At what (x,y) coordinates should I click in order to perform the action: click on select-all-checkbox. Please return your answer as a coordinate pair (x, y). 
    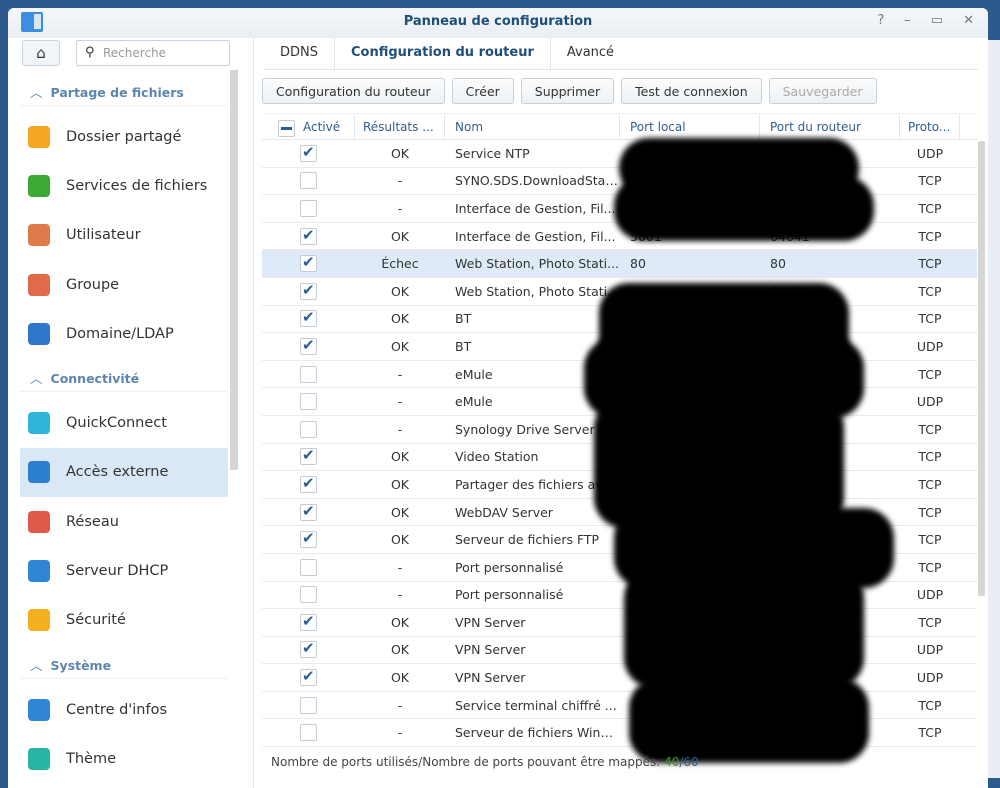
    Looking at the image, I should click on (286, 128).